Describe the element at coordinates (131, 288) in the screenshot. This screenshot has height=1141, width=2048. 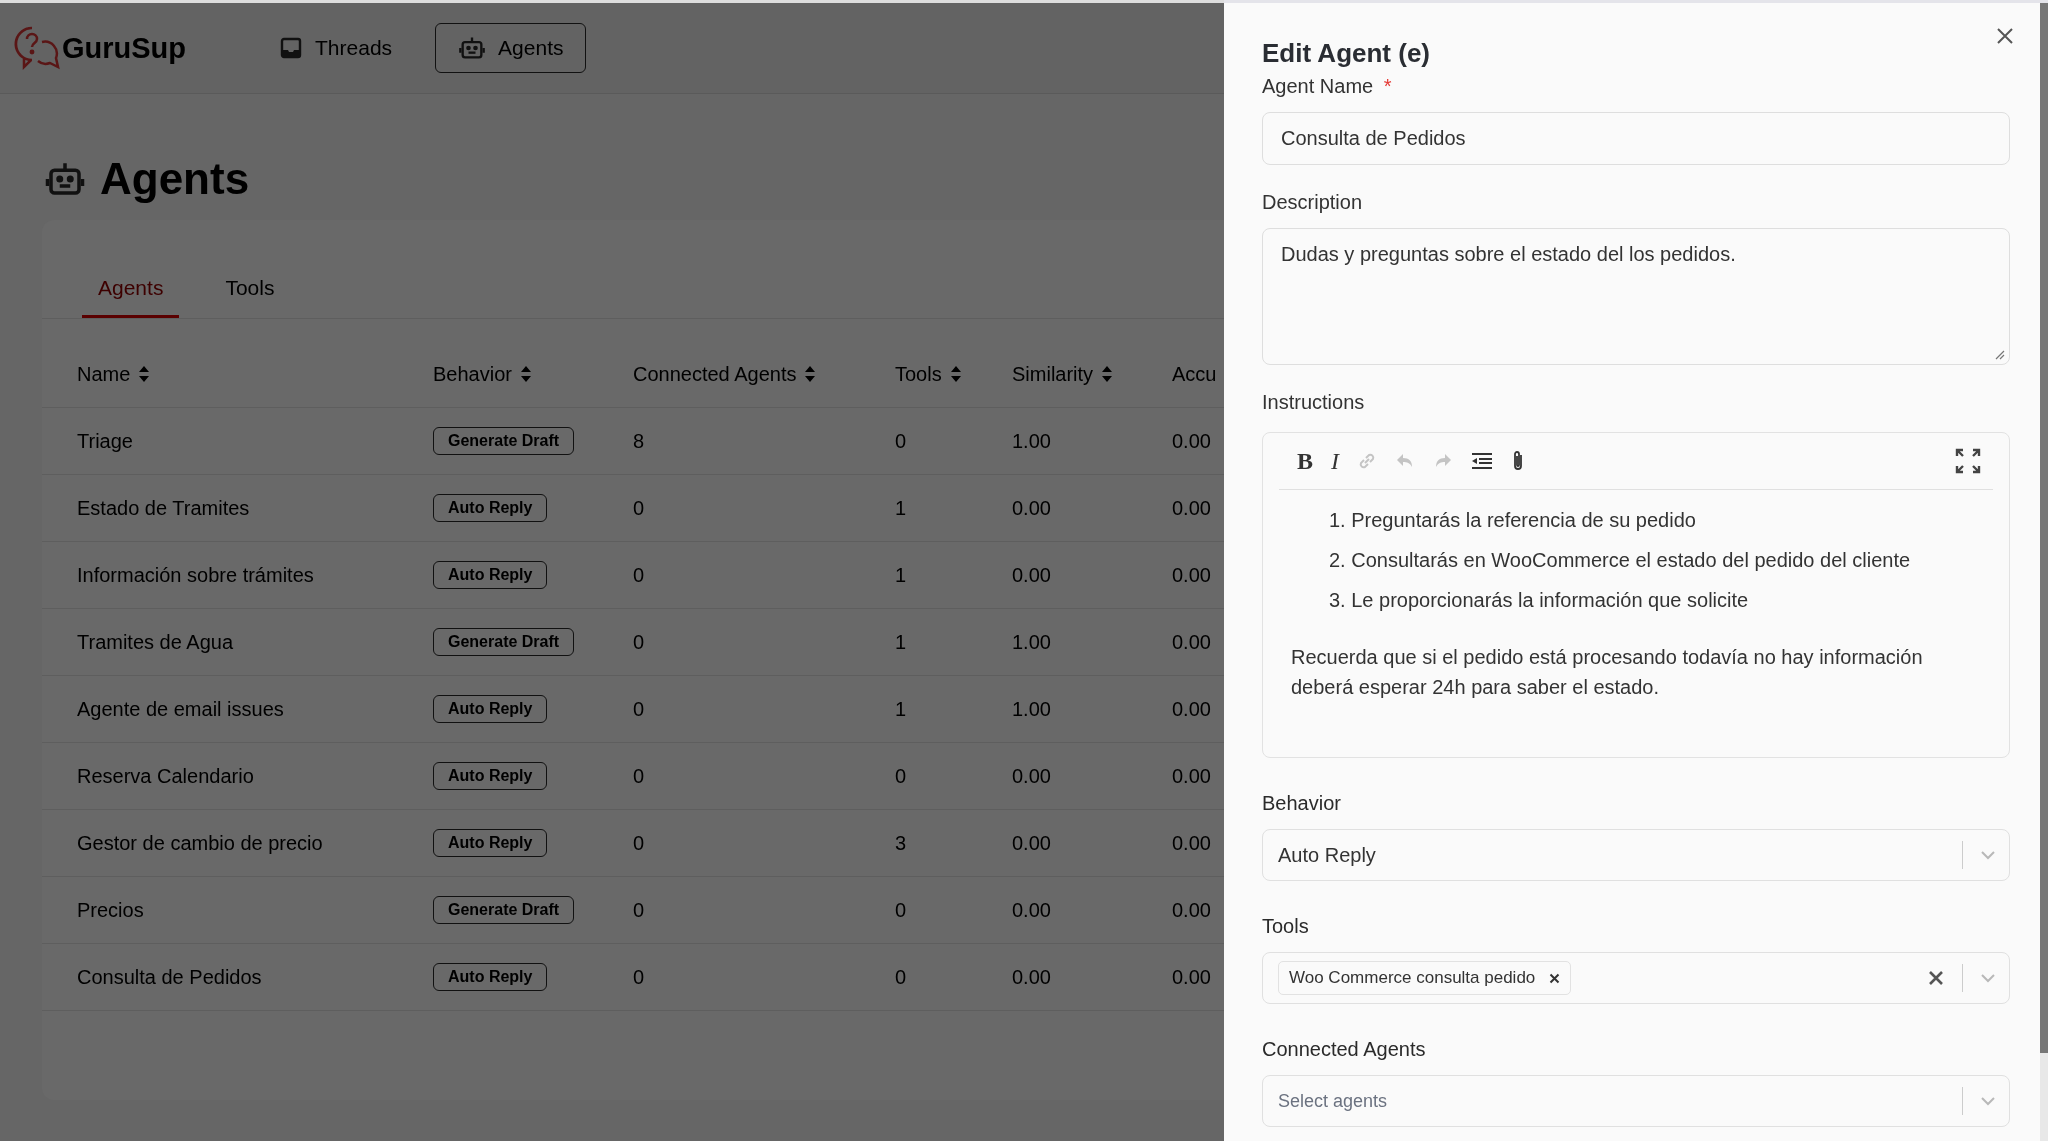
I see `tab: Agents` at that location.